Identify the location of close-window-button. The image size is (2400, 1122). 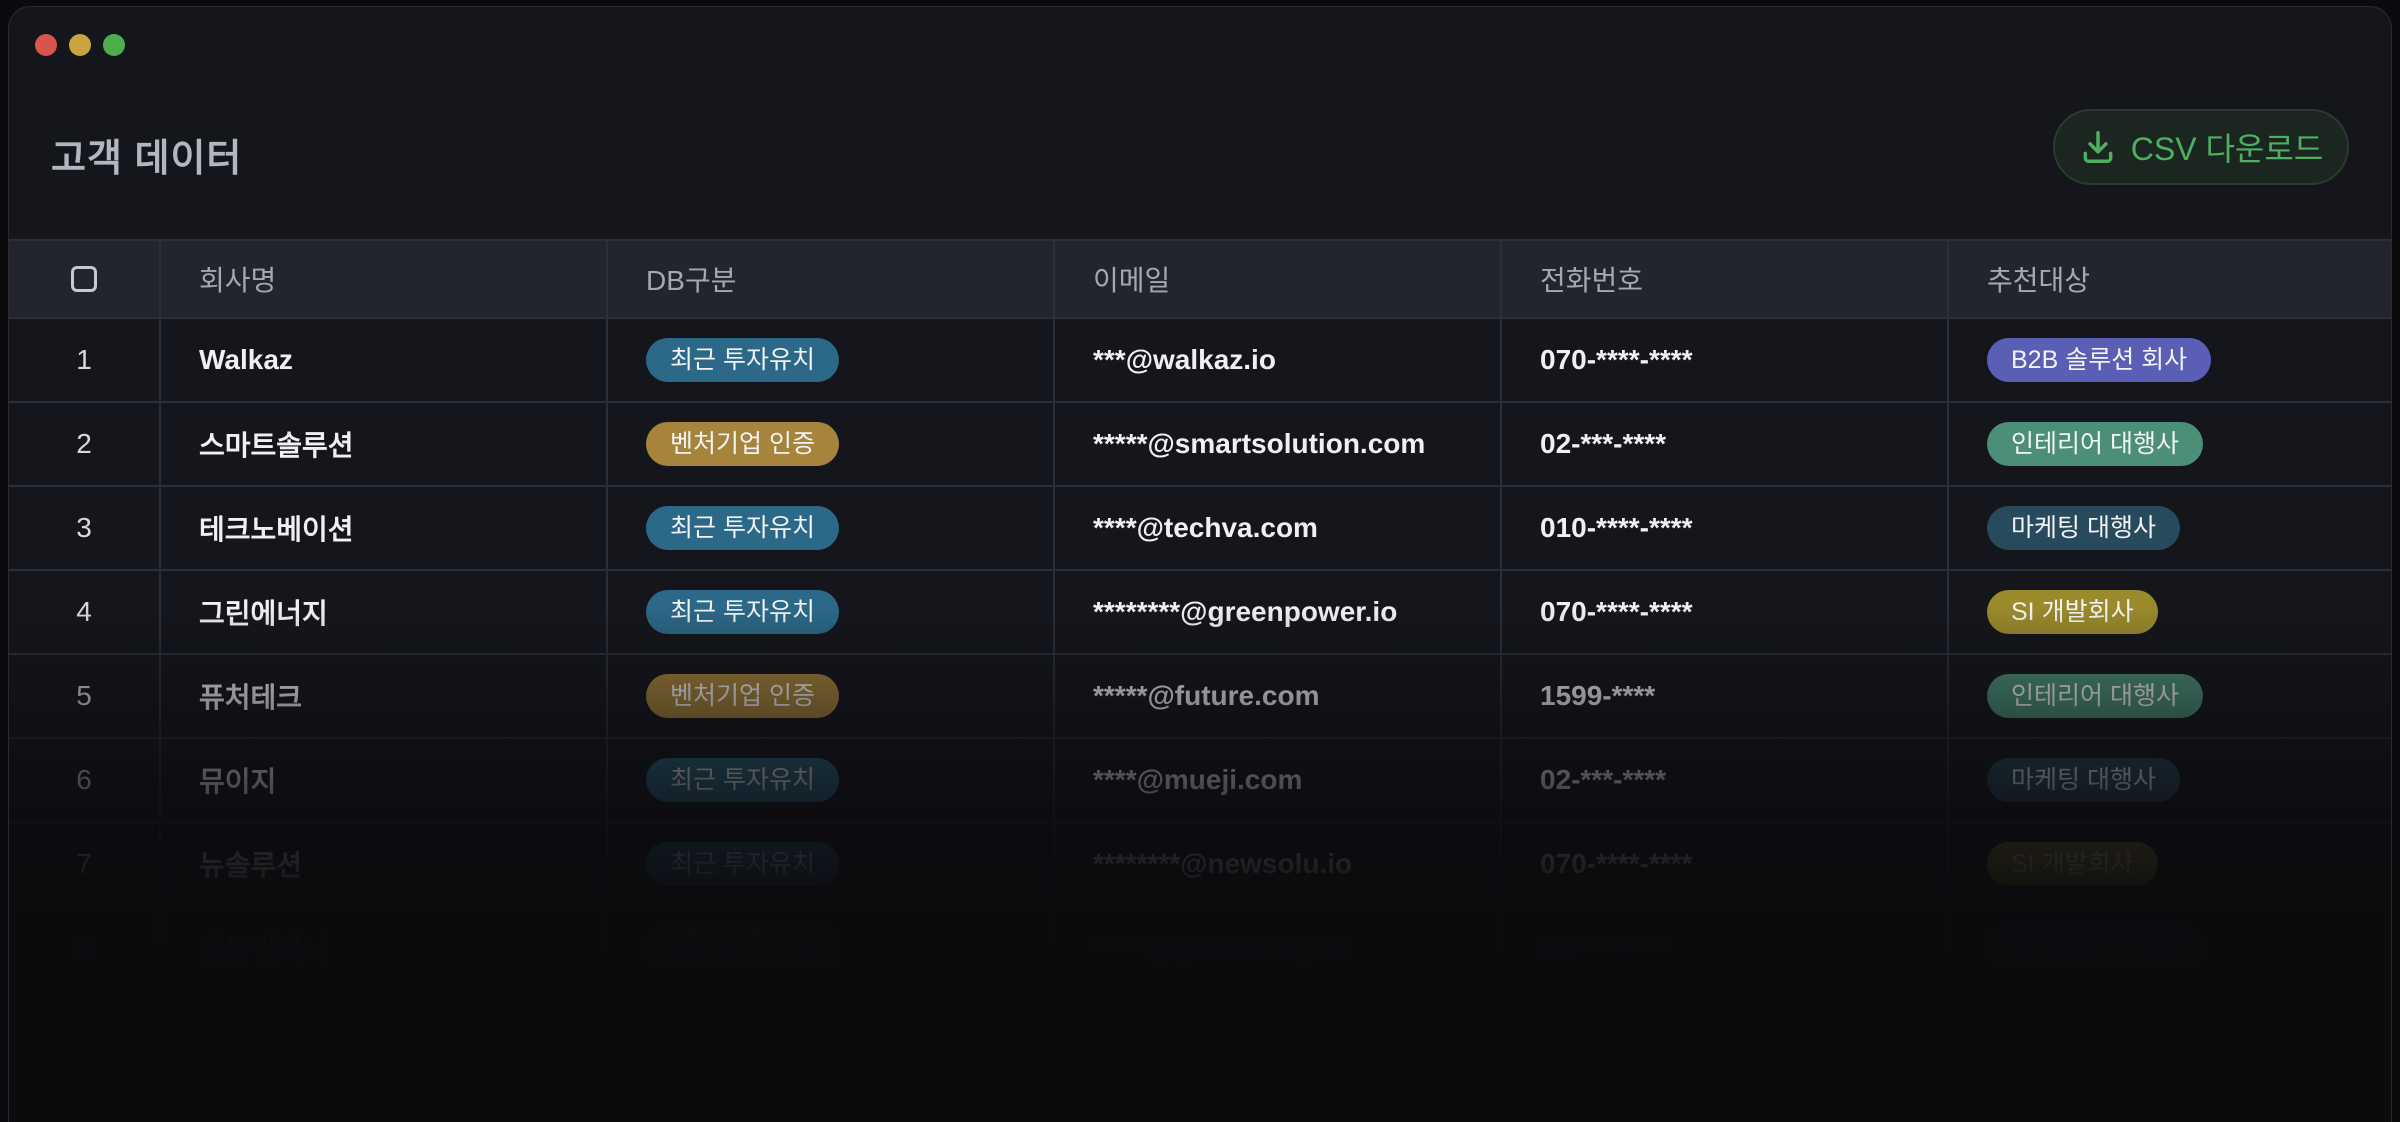
(46, 45).